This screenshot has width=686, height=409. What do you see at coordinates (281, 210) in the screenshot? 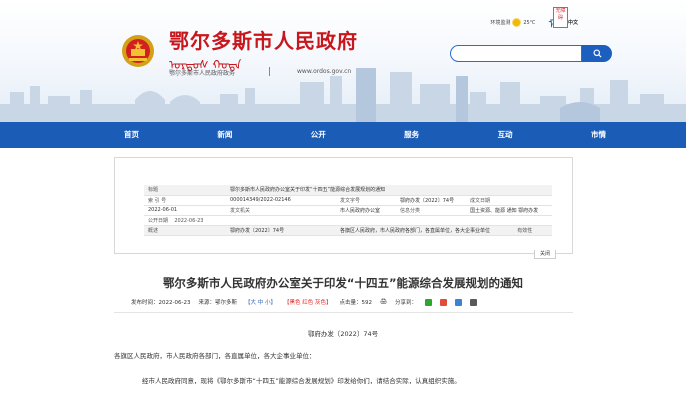
I see `org-label: 发文机关` at bounding box center [281, 210].